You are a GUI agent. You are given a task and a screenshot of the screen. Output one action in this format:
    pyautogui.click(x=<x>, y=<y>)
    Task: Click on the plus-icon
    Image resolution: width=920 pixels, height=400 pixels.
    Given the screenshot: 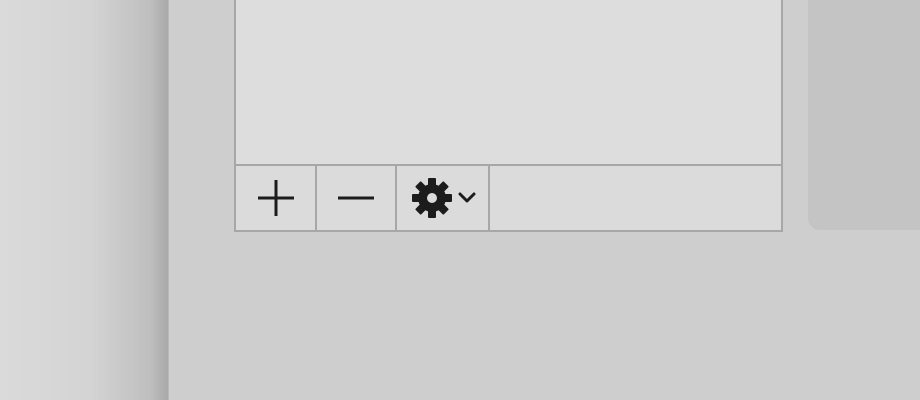 What is the action you would take?
    pyautogui.click(x=275, y=198)
    